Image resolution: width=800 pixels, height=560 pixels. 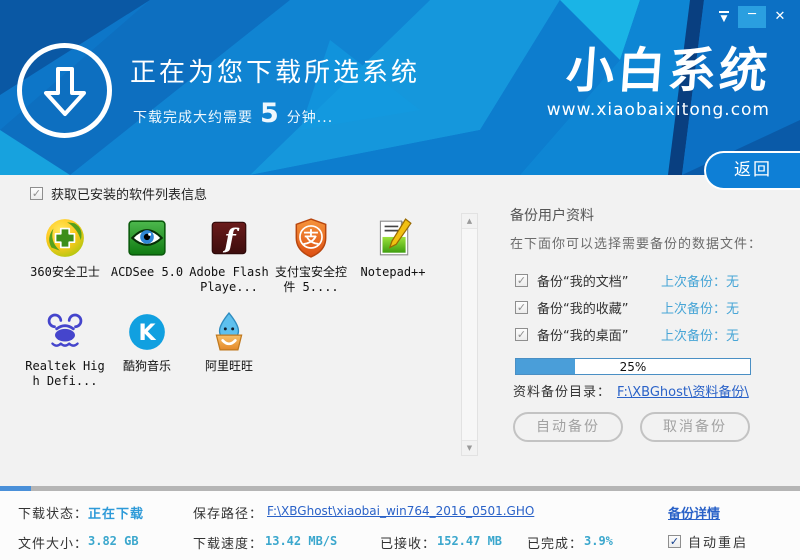 I want to click on download-status-value: 正在下载, so click(x=116, y=514).